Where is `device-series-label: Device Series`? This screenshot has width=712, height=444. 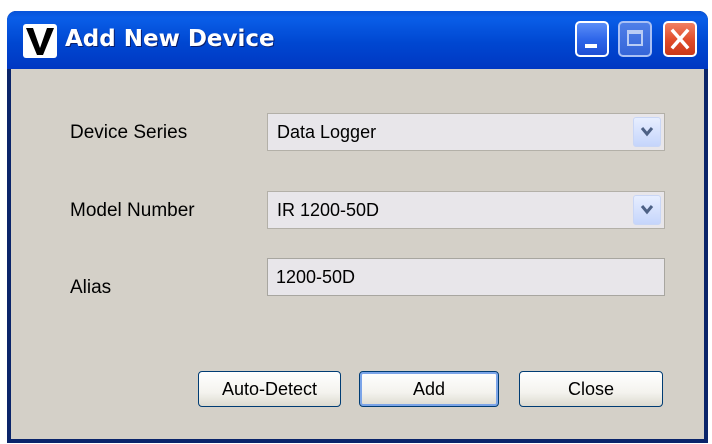 device-series-label: Device Series is located at coordinates (129, 132).